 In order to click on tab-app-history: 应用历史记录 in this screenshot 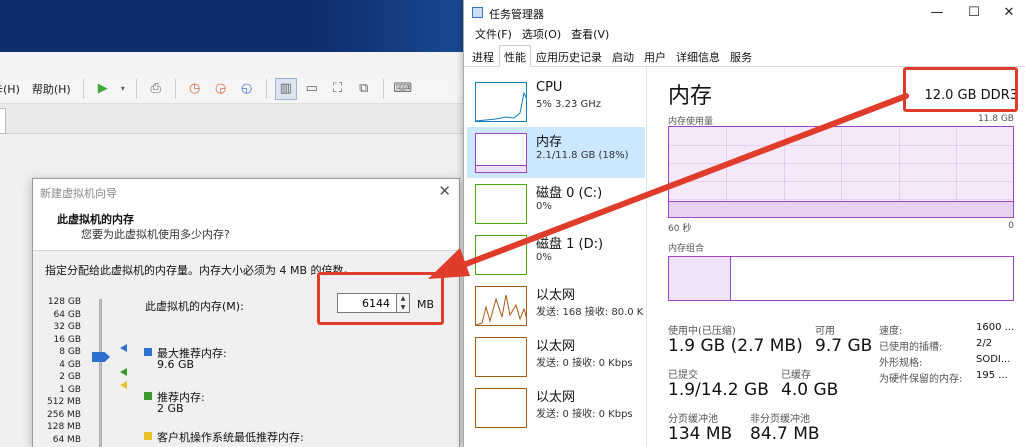, I will do `click(569, 55)`.